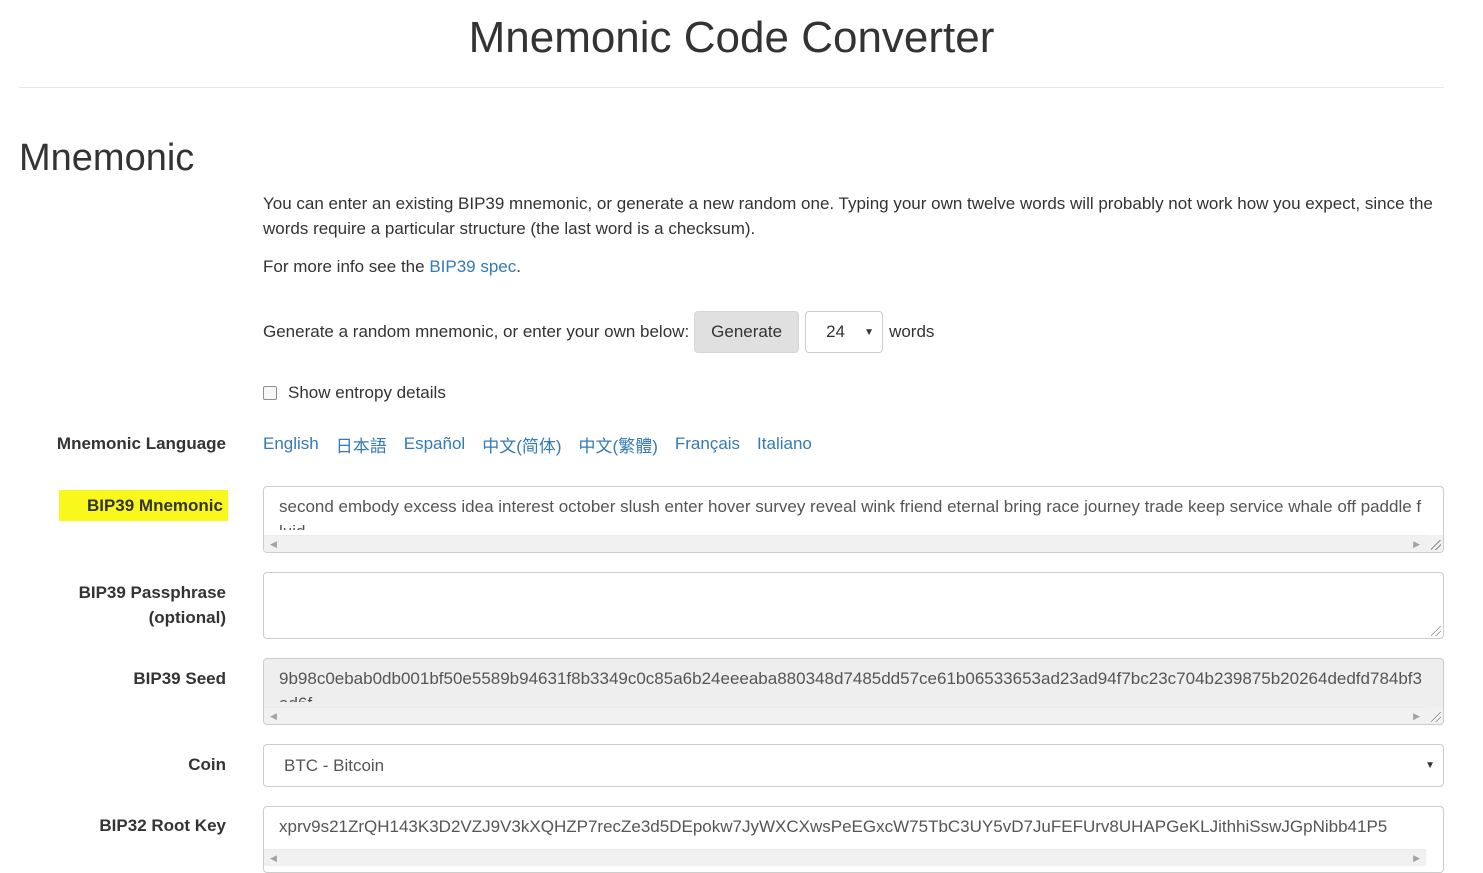 This screenshot has width=1483, height=873. Describe the element at coordinates (334, 765) in the screenshot. I see `coin-value: BTC - Bitcoin` at that location.